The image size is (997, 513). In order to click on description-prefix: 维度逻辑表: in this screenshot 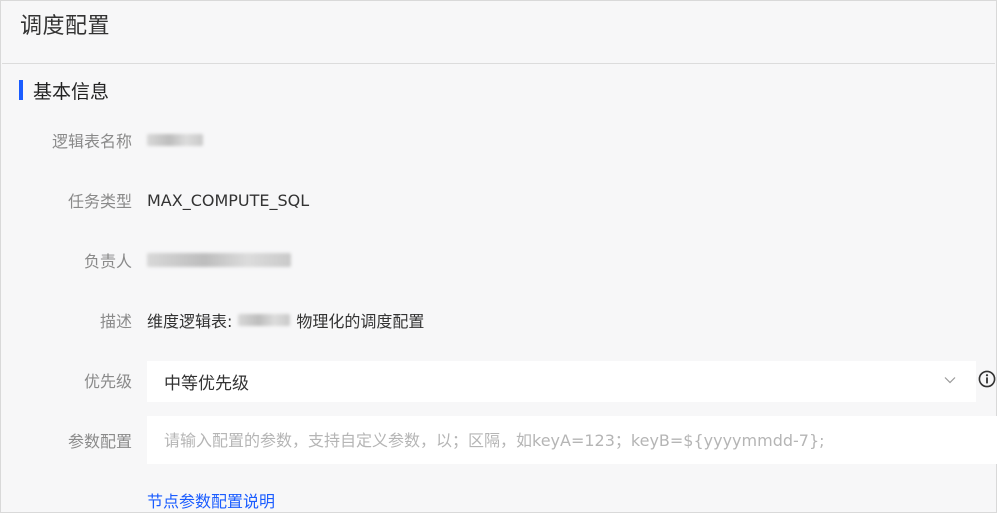, I will do `click(190, 321)`.